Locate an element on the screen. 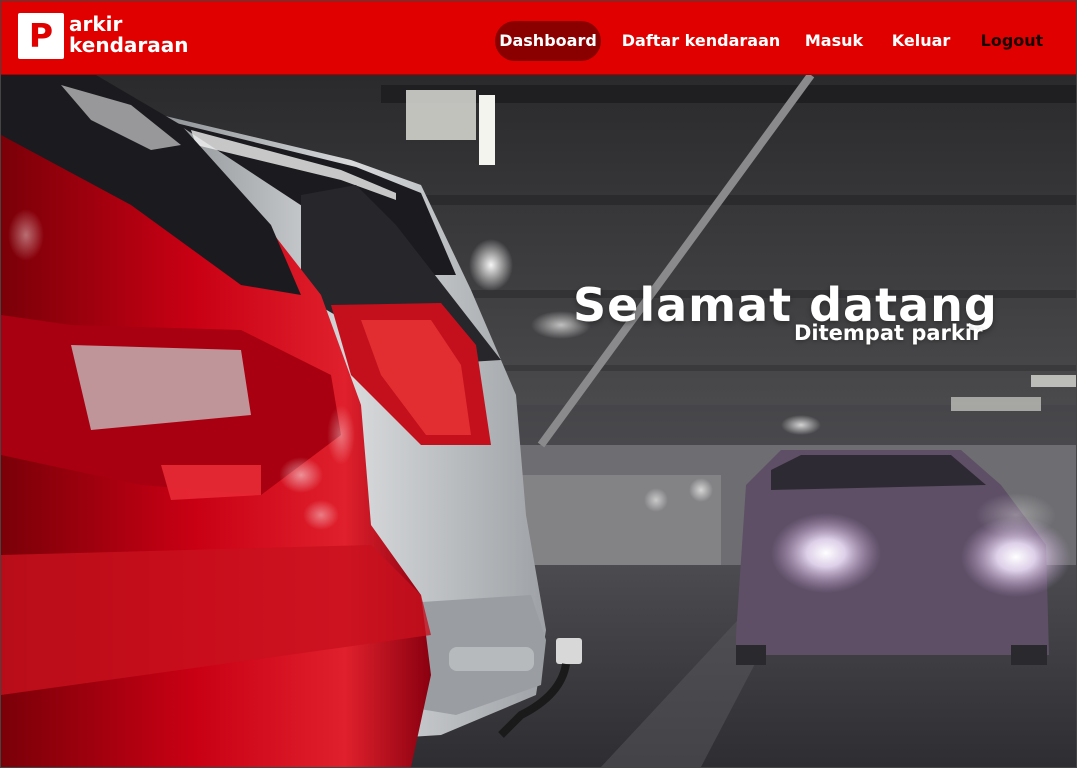 The image size is (1077, 768). nav-daftar-kendaraan: Daftar kendaraan is located at coordinates (701, 41).